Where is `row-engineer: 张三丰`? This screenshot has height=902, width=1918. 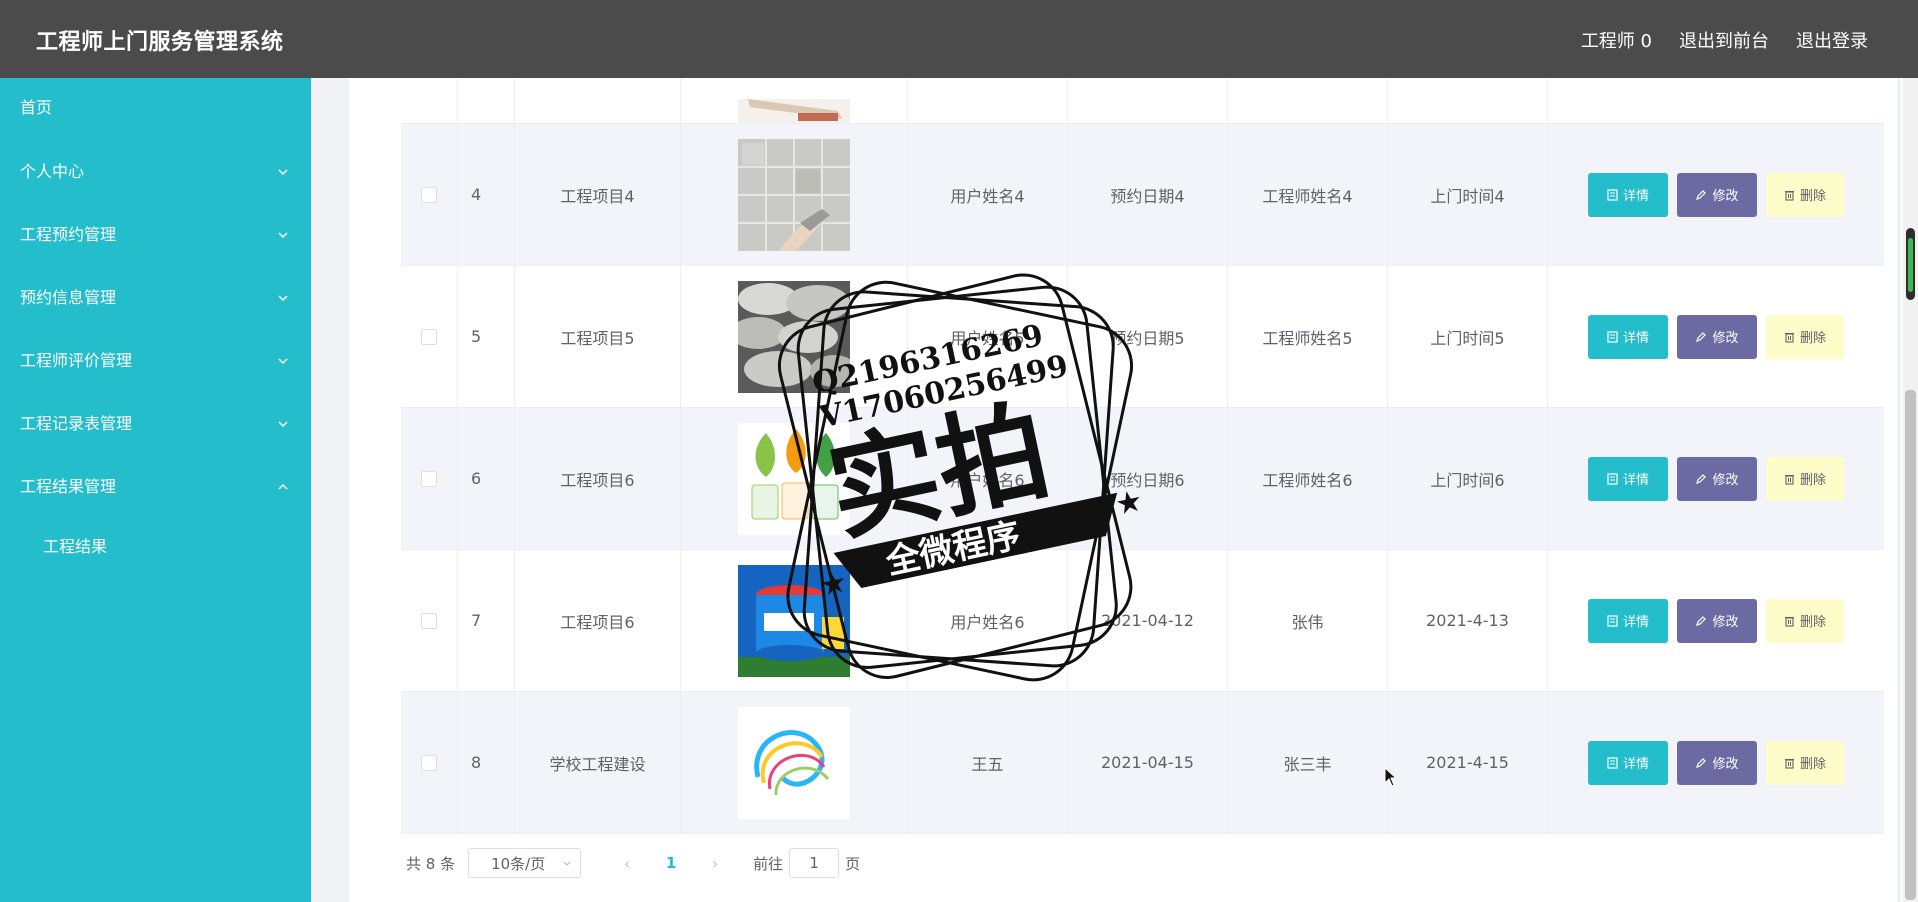 row-engineer: 张三丰 is located at coordinates (1308, 762).